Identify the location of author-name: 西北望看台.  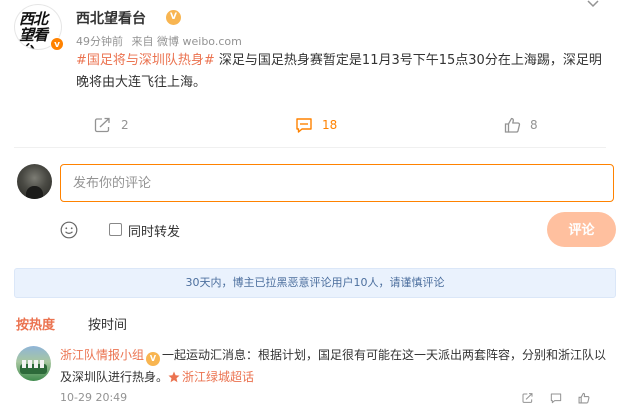
(111, 18).